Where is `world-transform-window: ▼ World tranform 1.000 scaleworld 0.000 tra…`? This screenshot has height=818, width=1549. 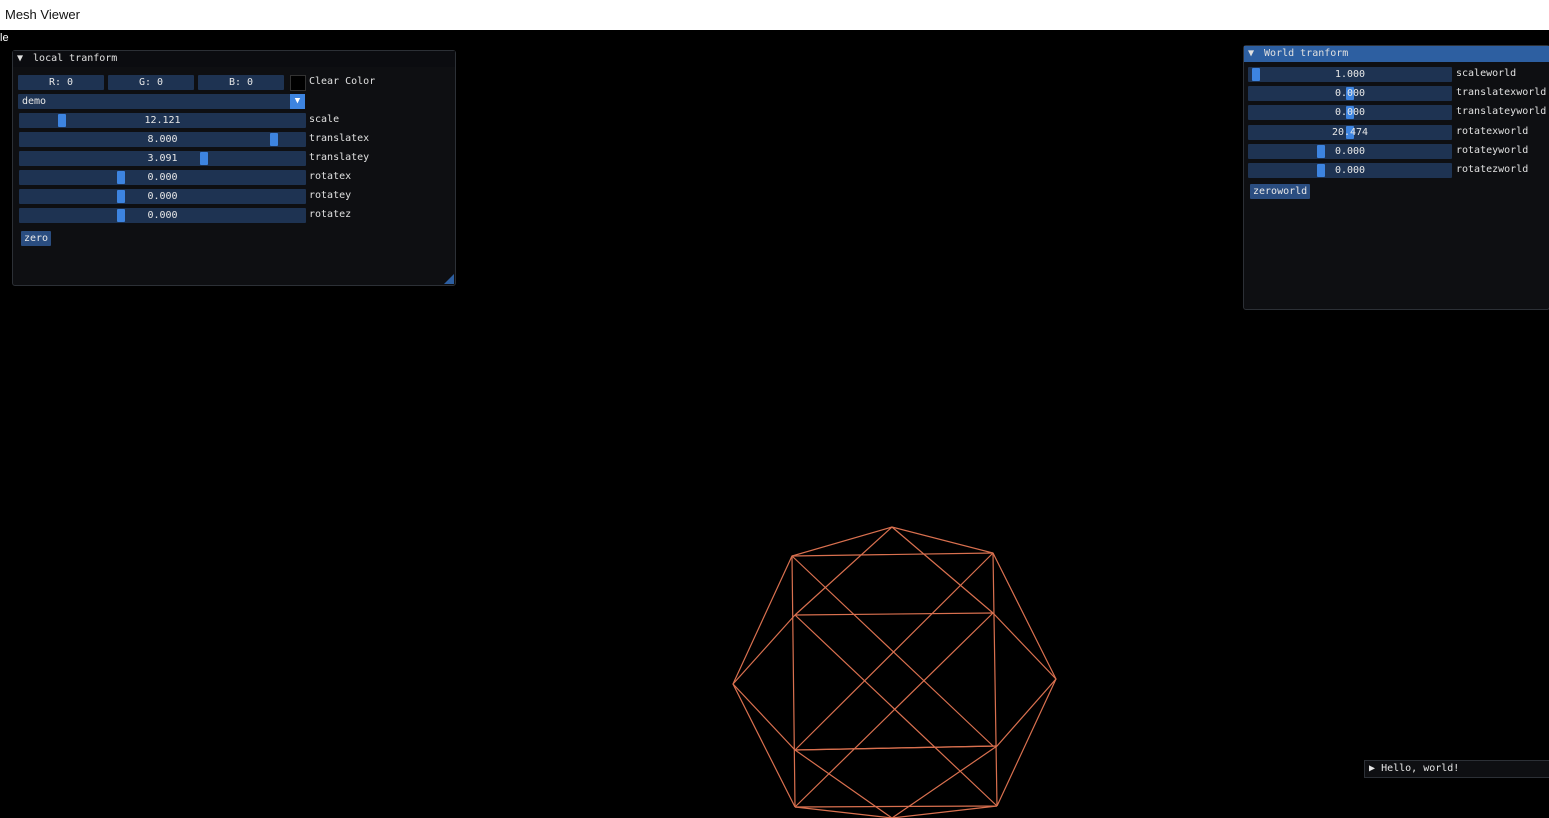 world-transform-window: ▼ World tranform 1.000 scaleworld 0.000 tra… is located at coordinates (1396, 177).